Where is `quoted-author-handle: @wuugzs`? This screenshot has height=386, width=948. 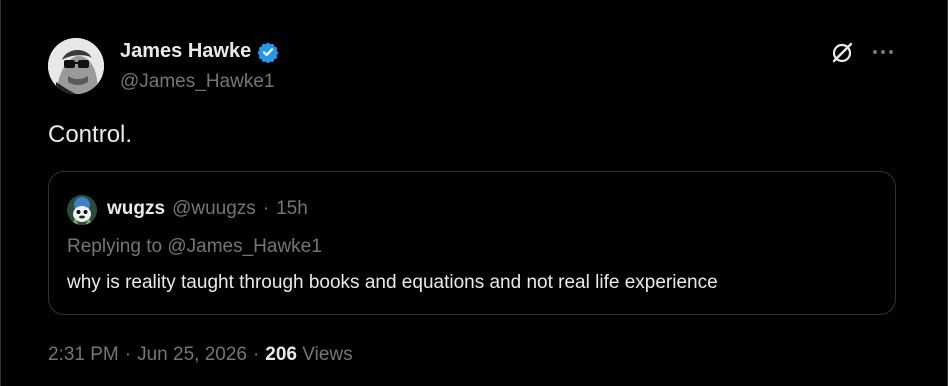
quoted-author-handle: @wuugzs is located at coordinates (214, 209).